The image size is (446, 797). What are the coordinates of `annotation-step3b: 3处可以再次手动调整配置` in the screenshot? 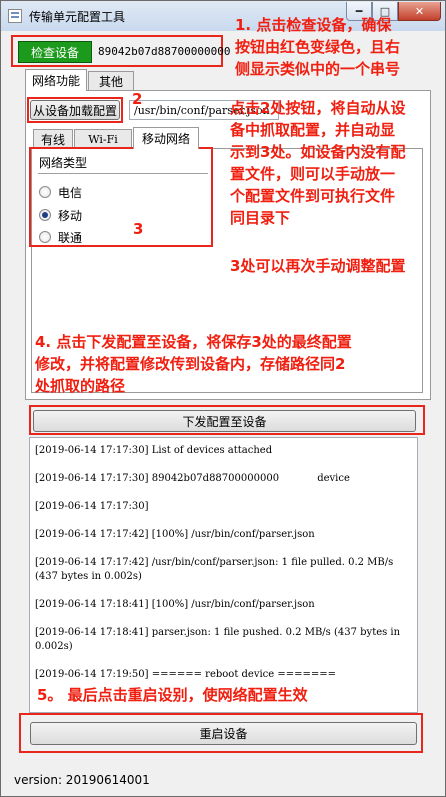 It's located at (318, 266).